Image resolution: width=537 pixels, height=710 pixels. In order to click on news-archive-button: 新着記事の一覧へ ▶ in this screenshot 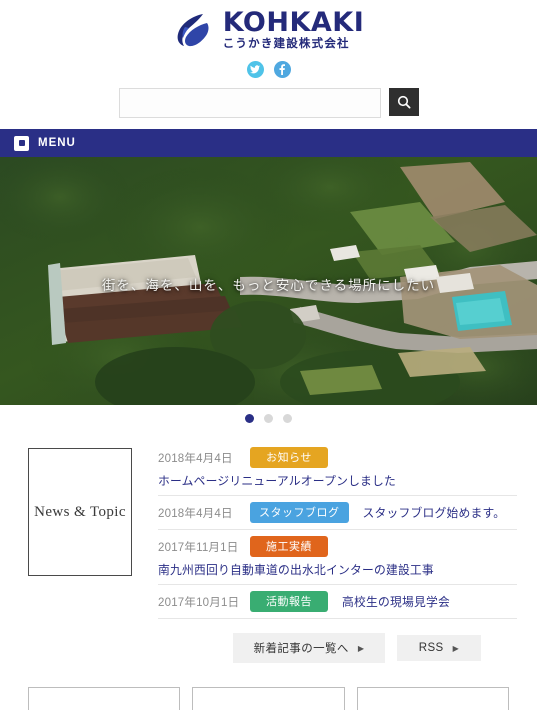, I will do `click(309, 648)`.